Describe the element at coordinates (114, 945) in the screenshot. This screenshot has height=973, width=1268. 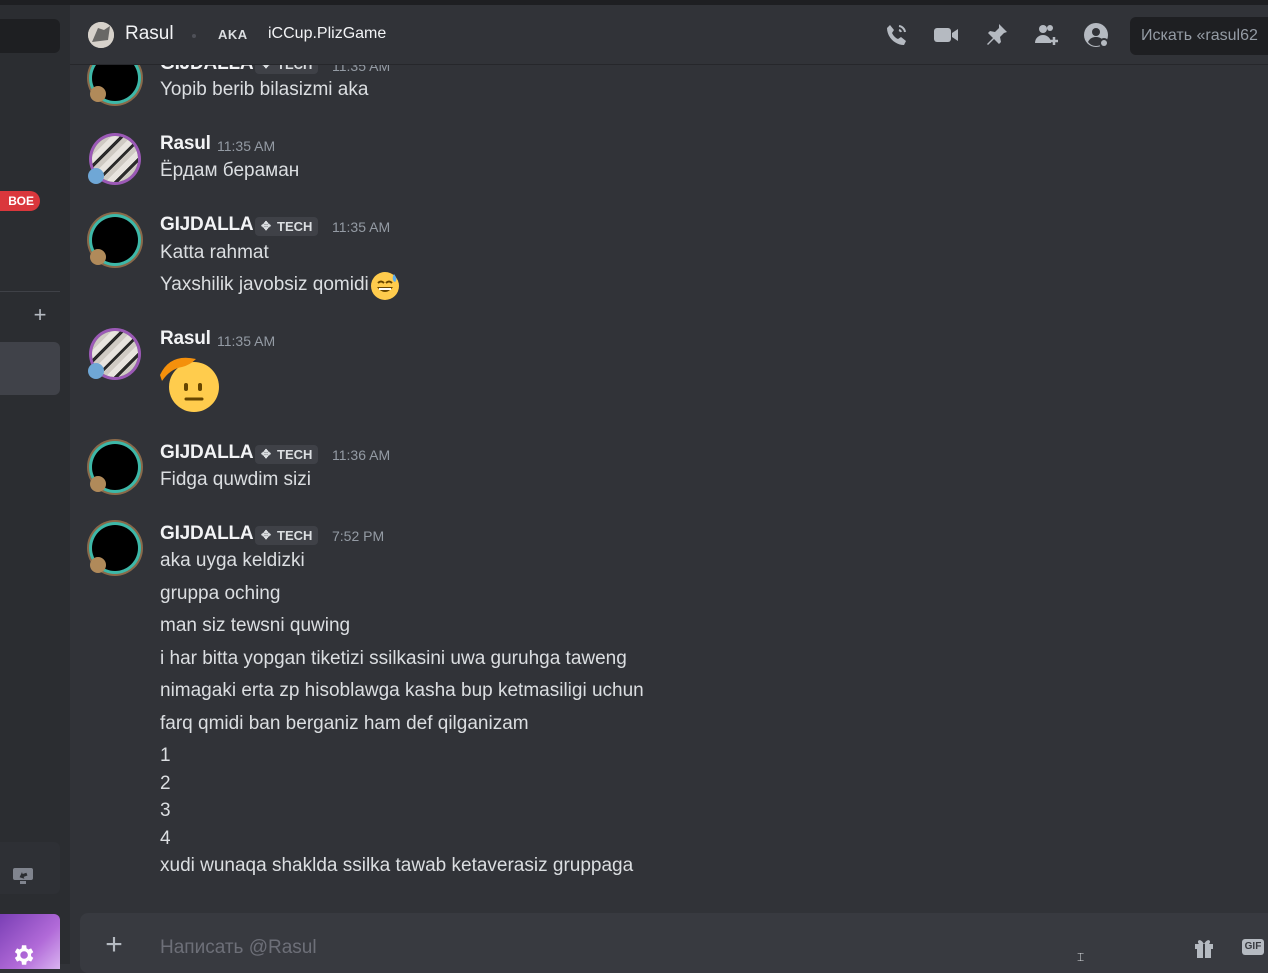
I see `attach-plus-icon: +` at that location.